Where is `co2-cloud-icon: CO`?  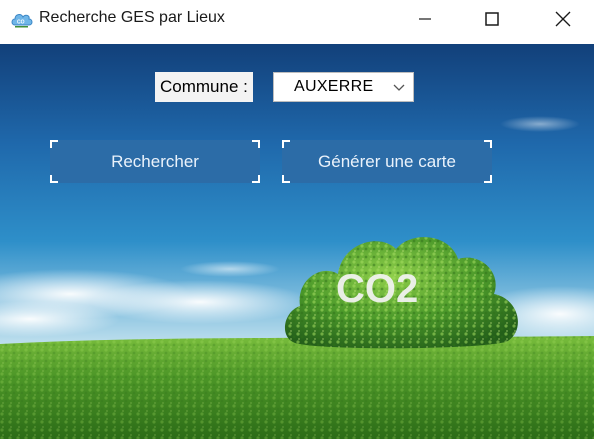
co2-cloud-icon: CO is located at coordinates (22, 21).